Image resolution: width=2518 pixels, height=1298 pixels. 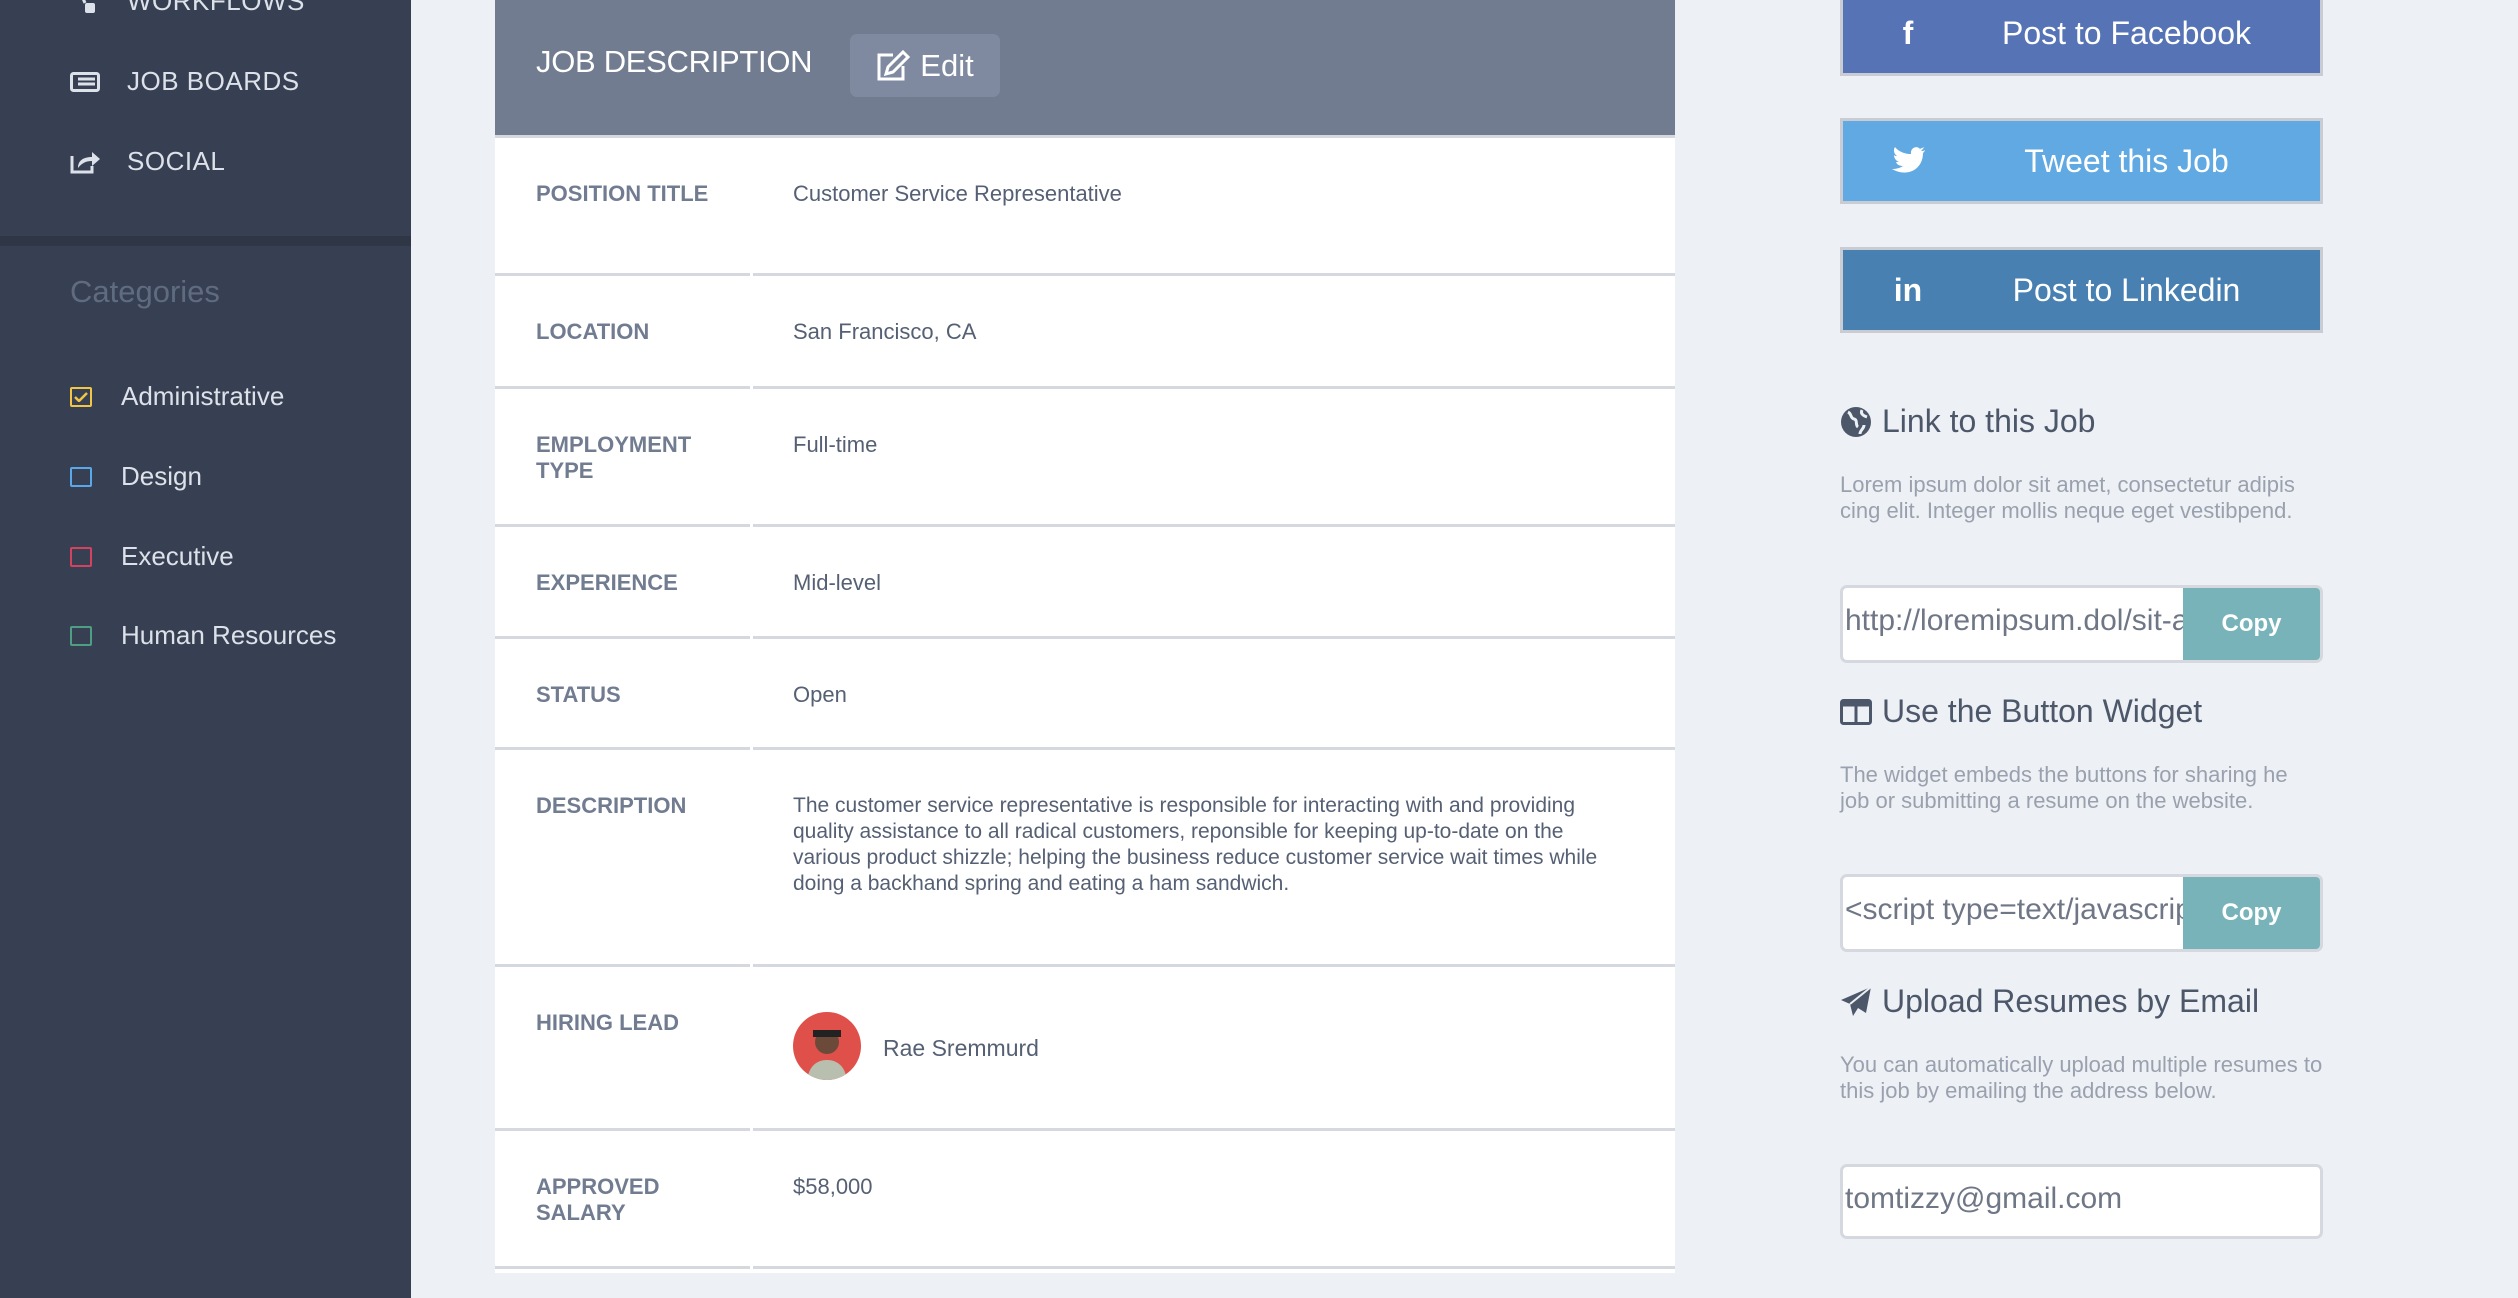 I want to click on nav-workflows: WORKFLOWS, so click(x=187, y=8).